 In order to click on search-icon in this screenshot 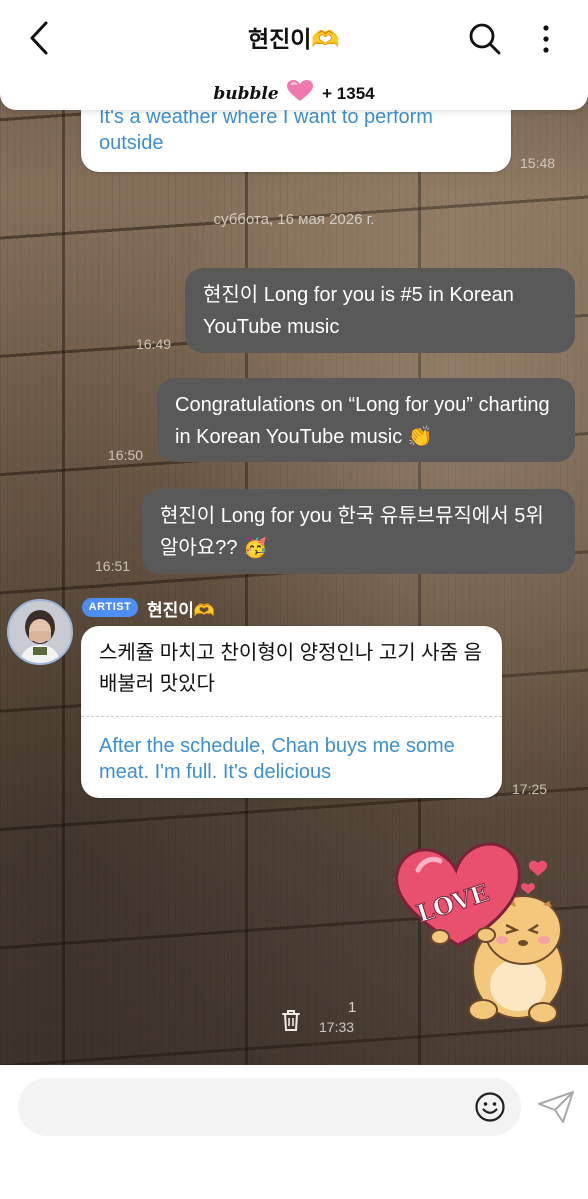, I will do `click(485, 39)`.